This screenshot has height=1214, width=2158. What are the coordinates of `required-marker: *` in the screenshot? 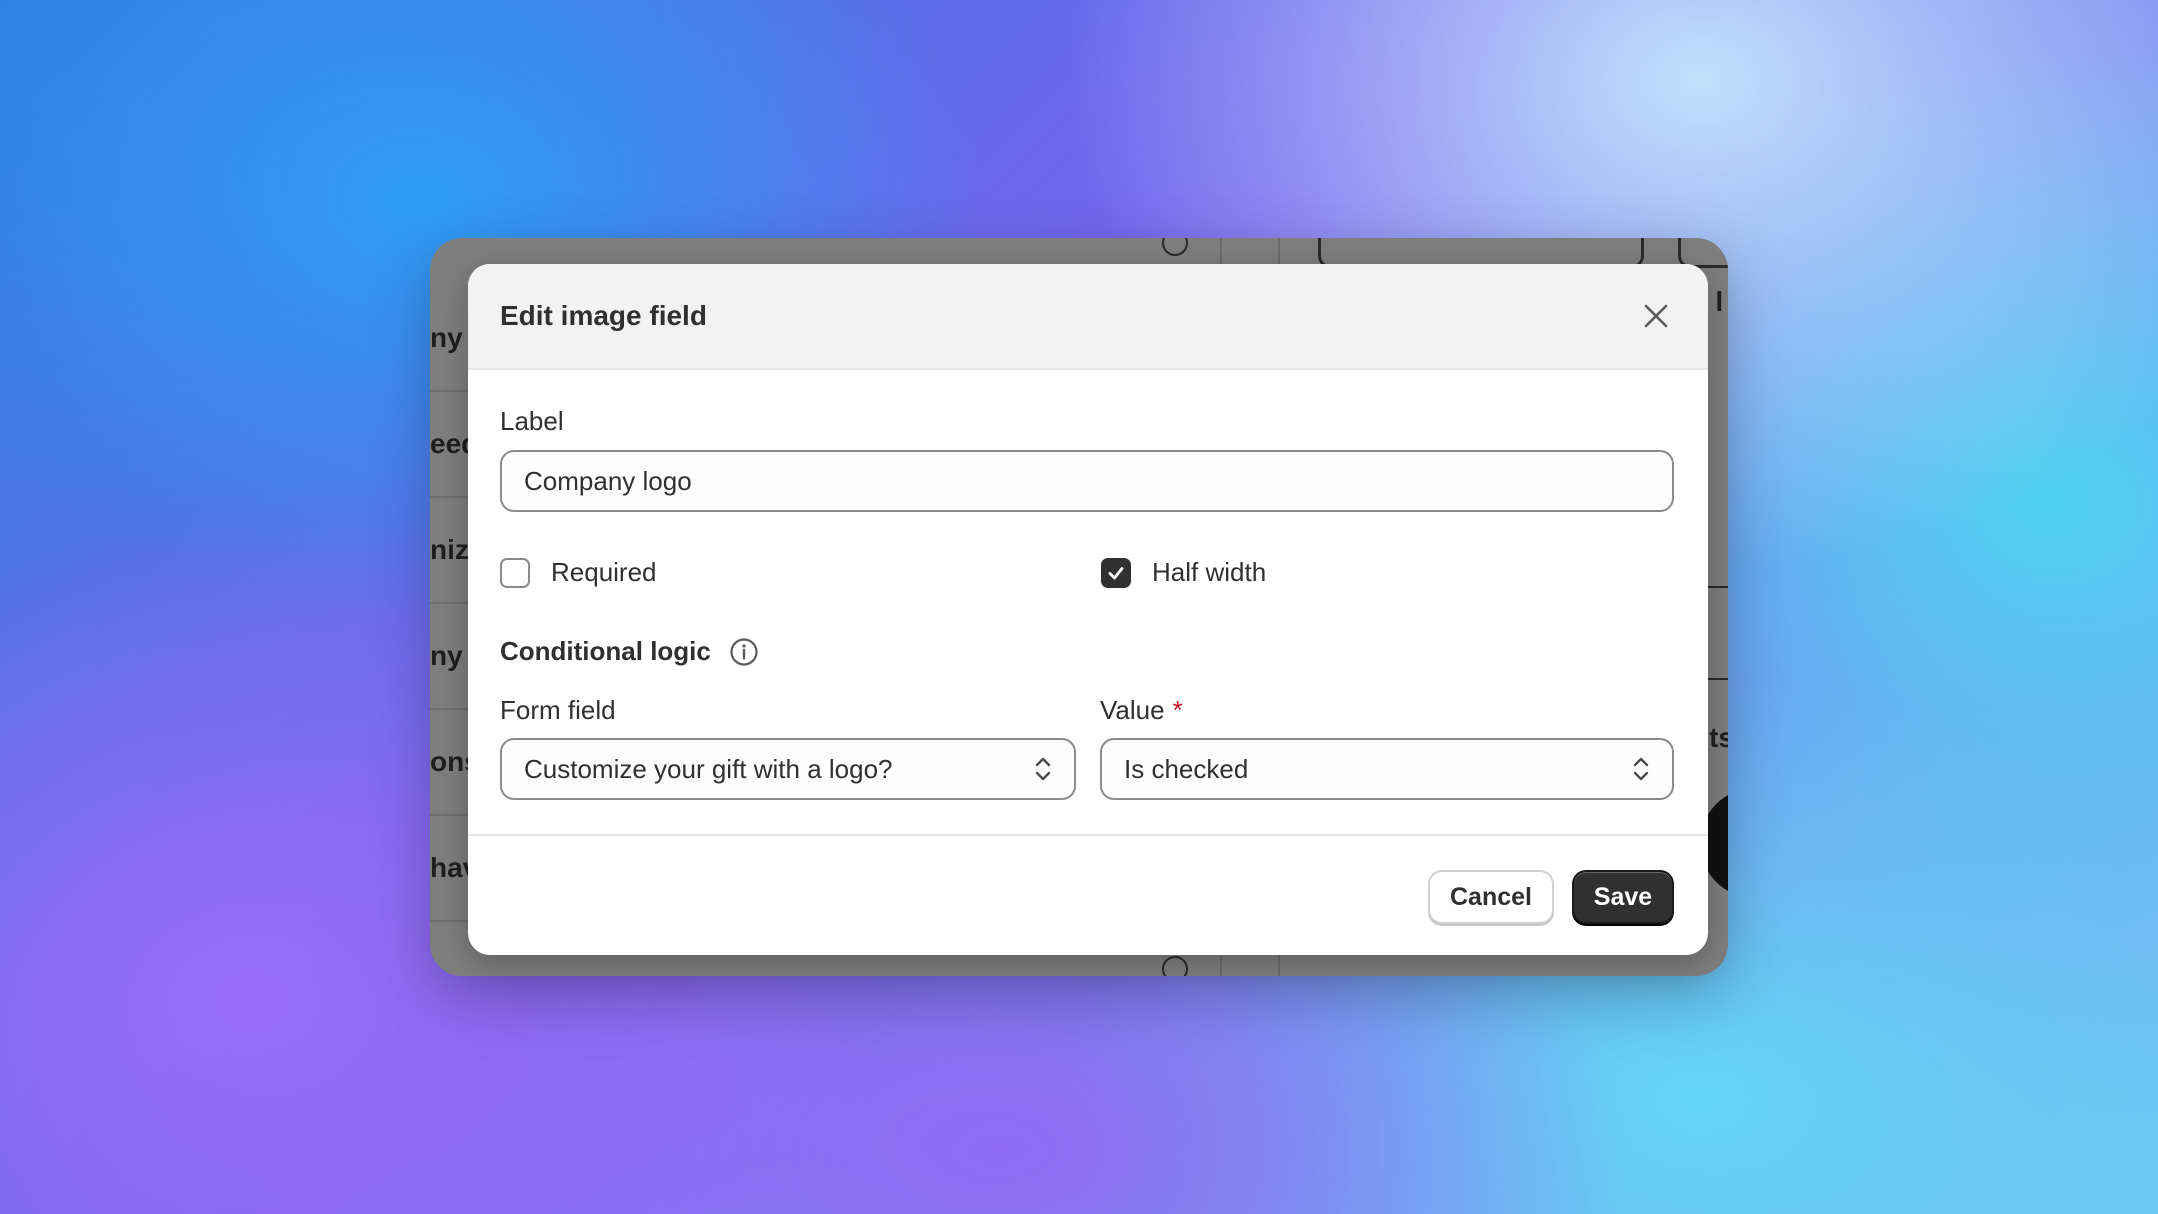 It's located at (1177, 710).